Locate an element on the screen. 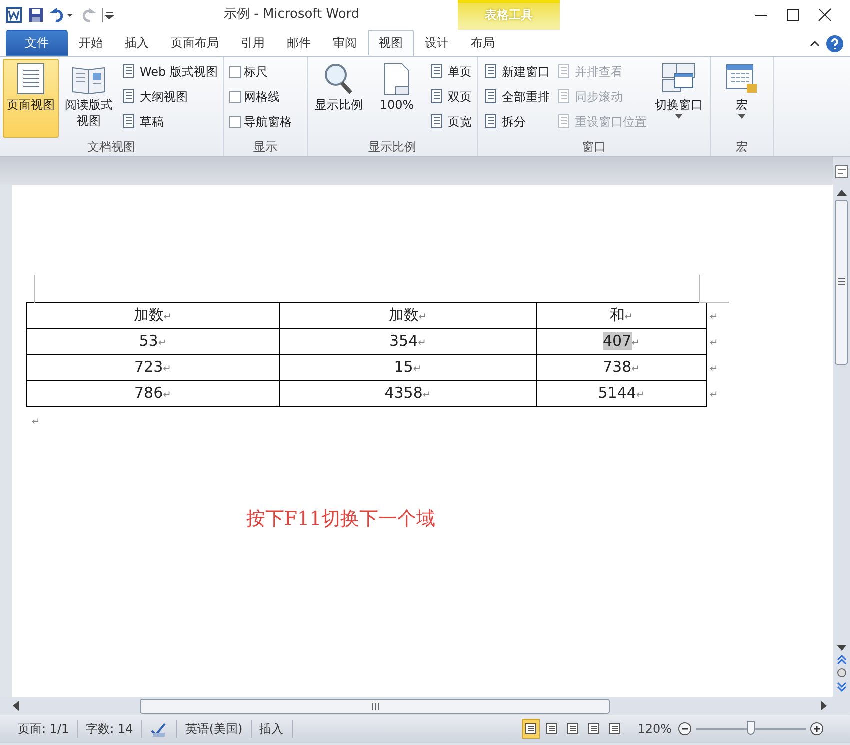 The width and height of the screenshot is (850, 745). table-cell: 和↵ is located at coordinates (621, 315).